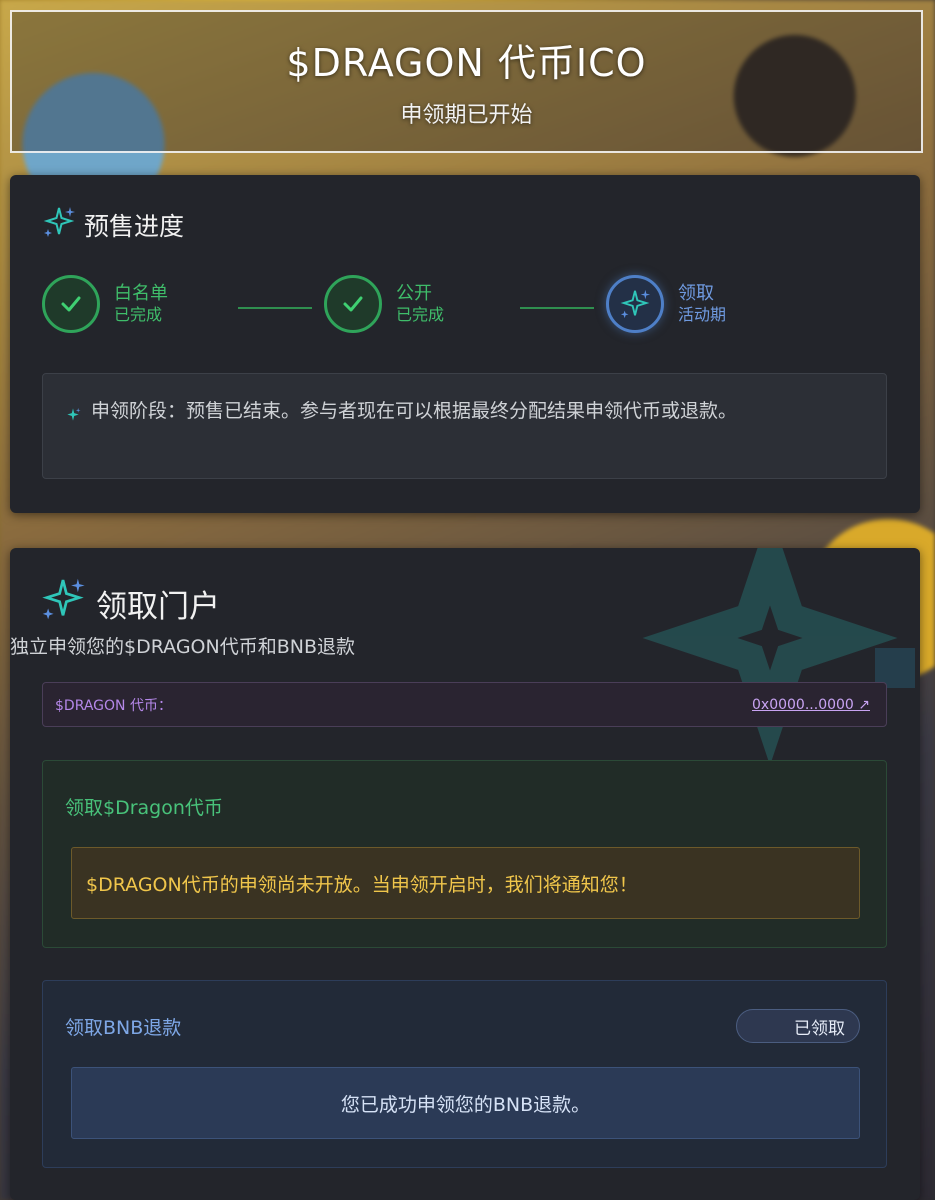 The width and height of the screenshot is (935, 1200). I want to click on progress-stepper: 白名单 已完成 公开 已完成 领取 活动期, so click(472, 310).